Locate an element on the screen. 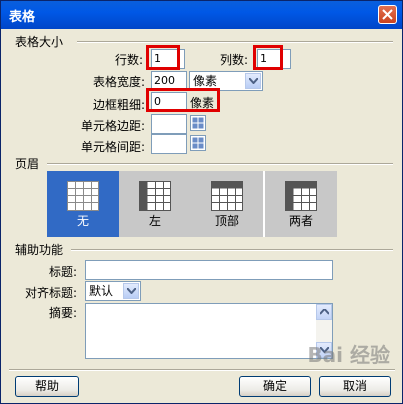 Image resolution: width=403 pixels, height=404 pixels. border-highlight is located at coordinates (183, 100).